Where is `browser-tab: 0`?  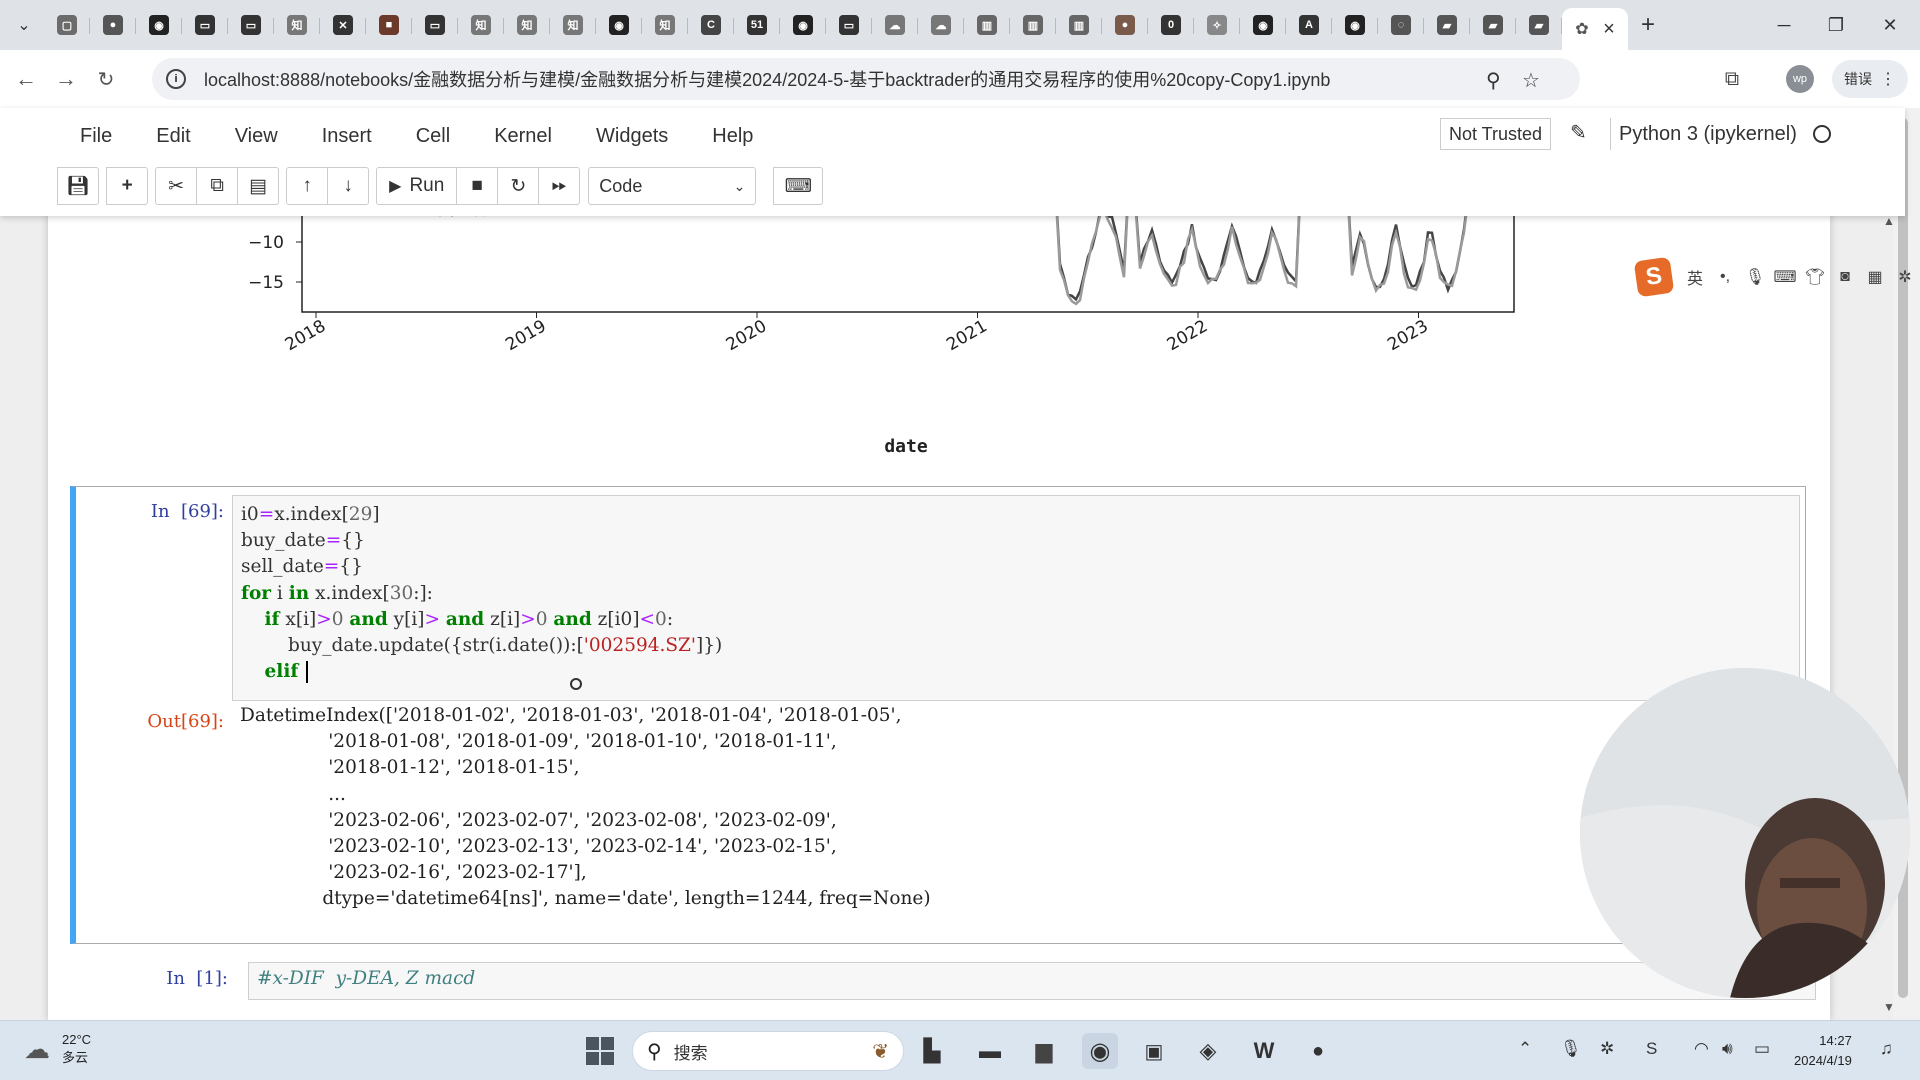
browser-tab: 0 is located at coordinates (1171, 25).